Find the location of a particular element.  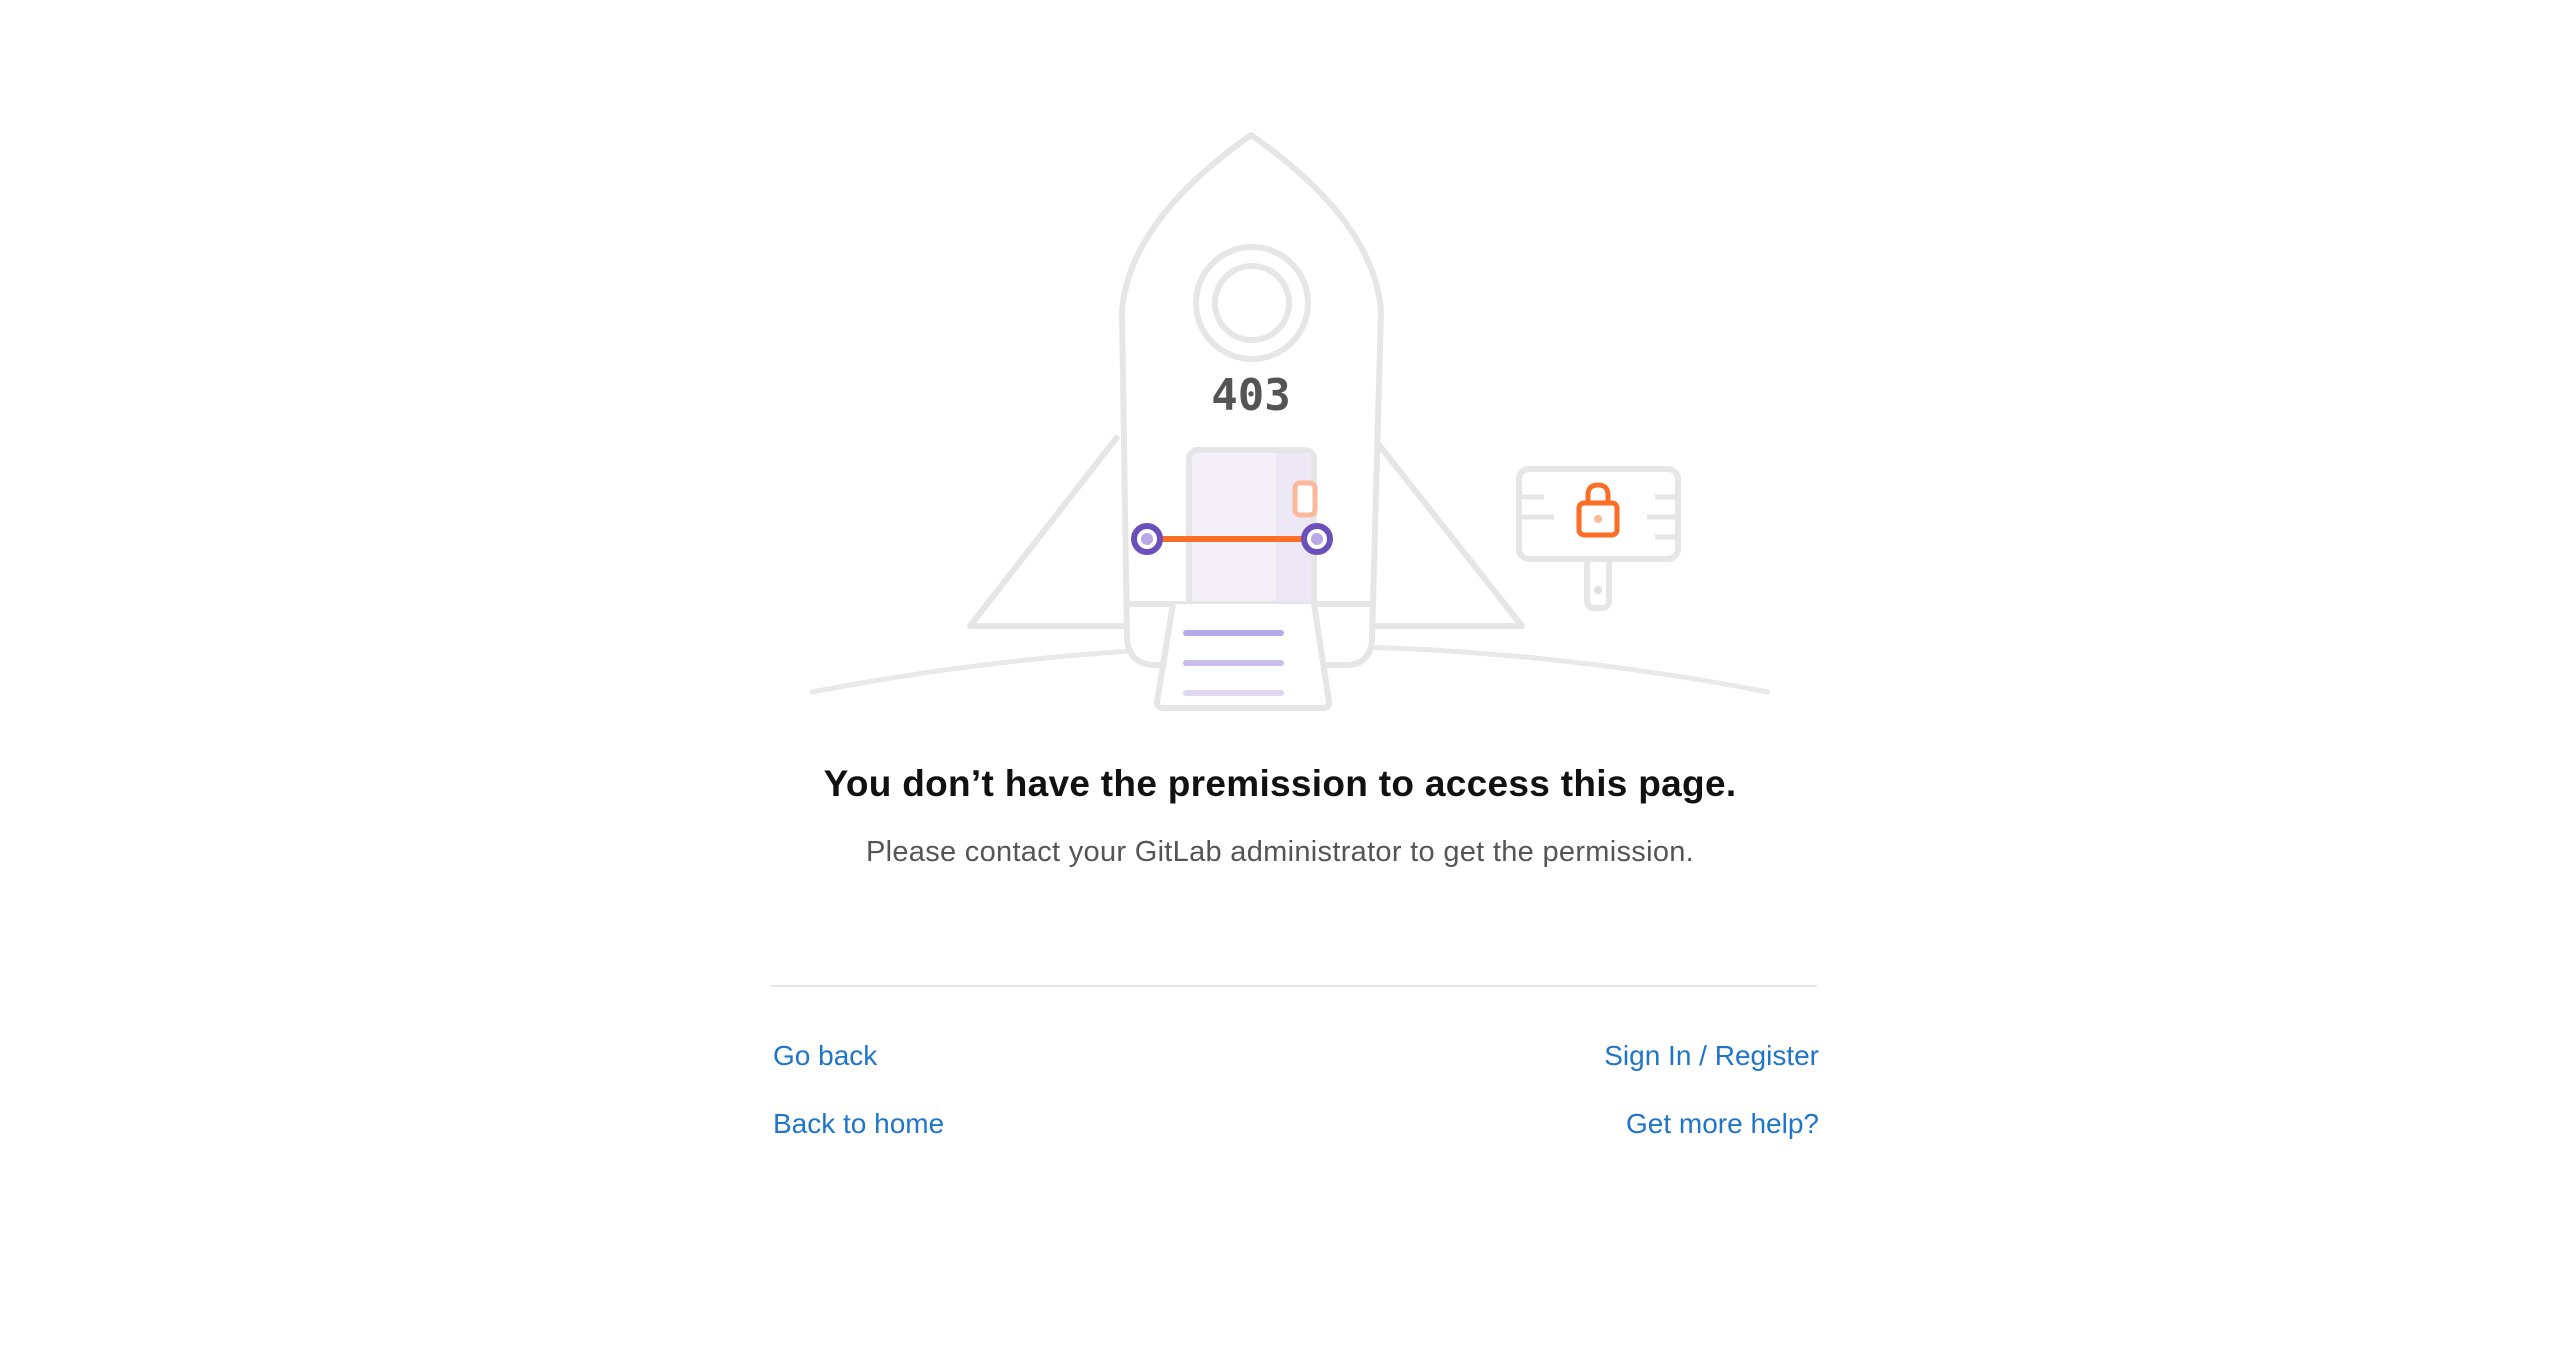

divider is located at coordinates (1294, 986).